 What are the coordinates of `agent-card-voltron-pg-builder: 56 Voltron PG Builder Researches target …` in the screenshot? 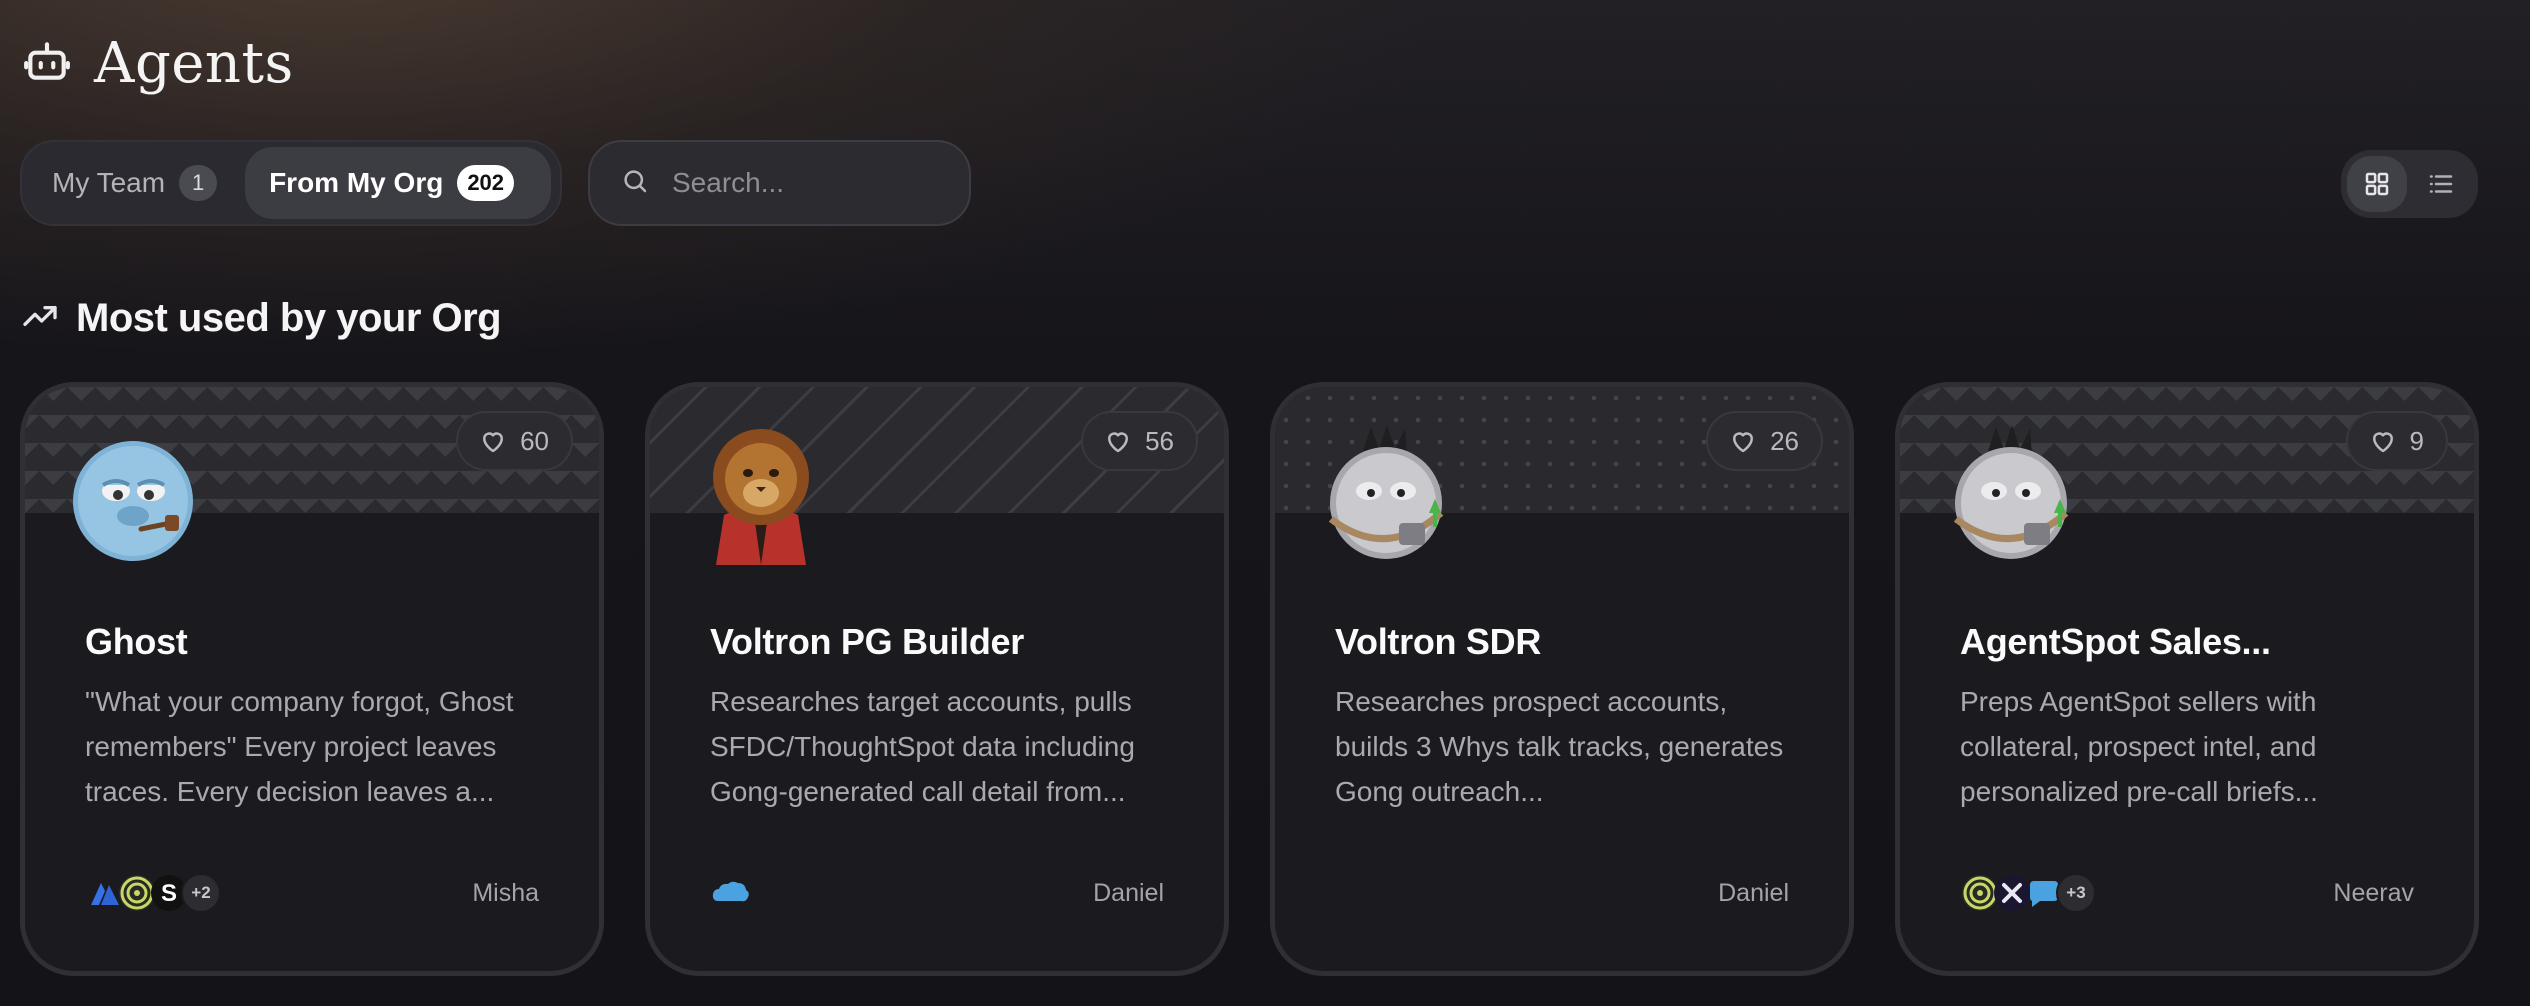 It's located at (937, 679).